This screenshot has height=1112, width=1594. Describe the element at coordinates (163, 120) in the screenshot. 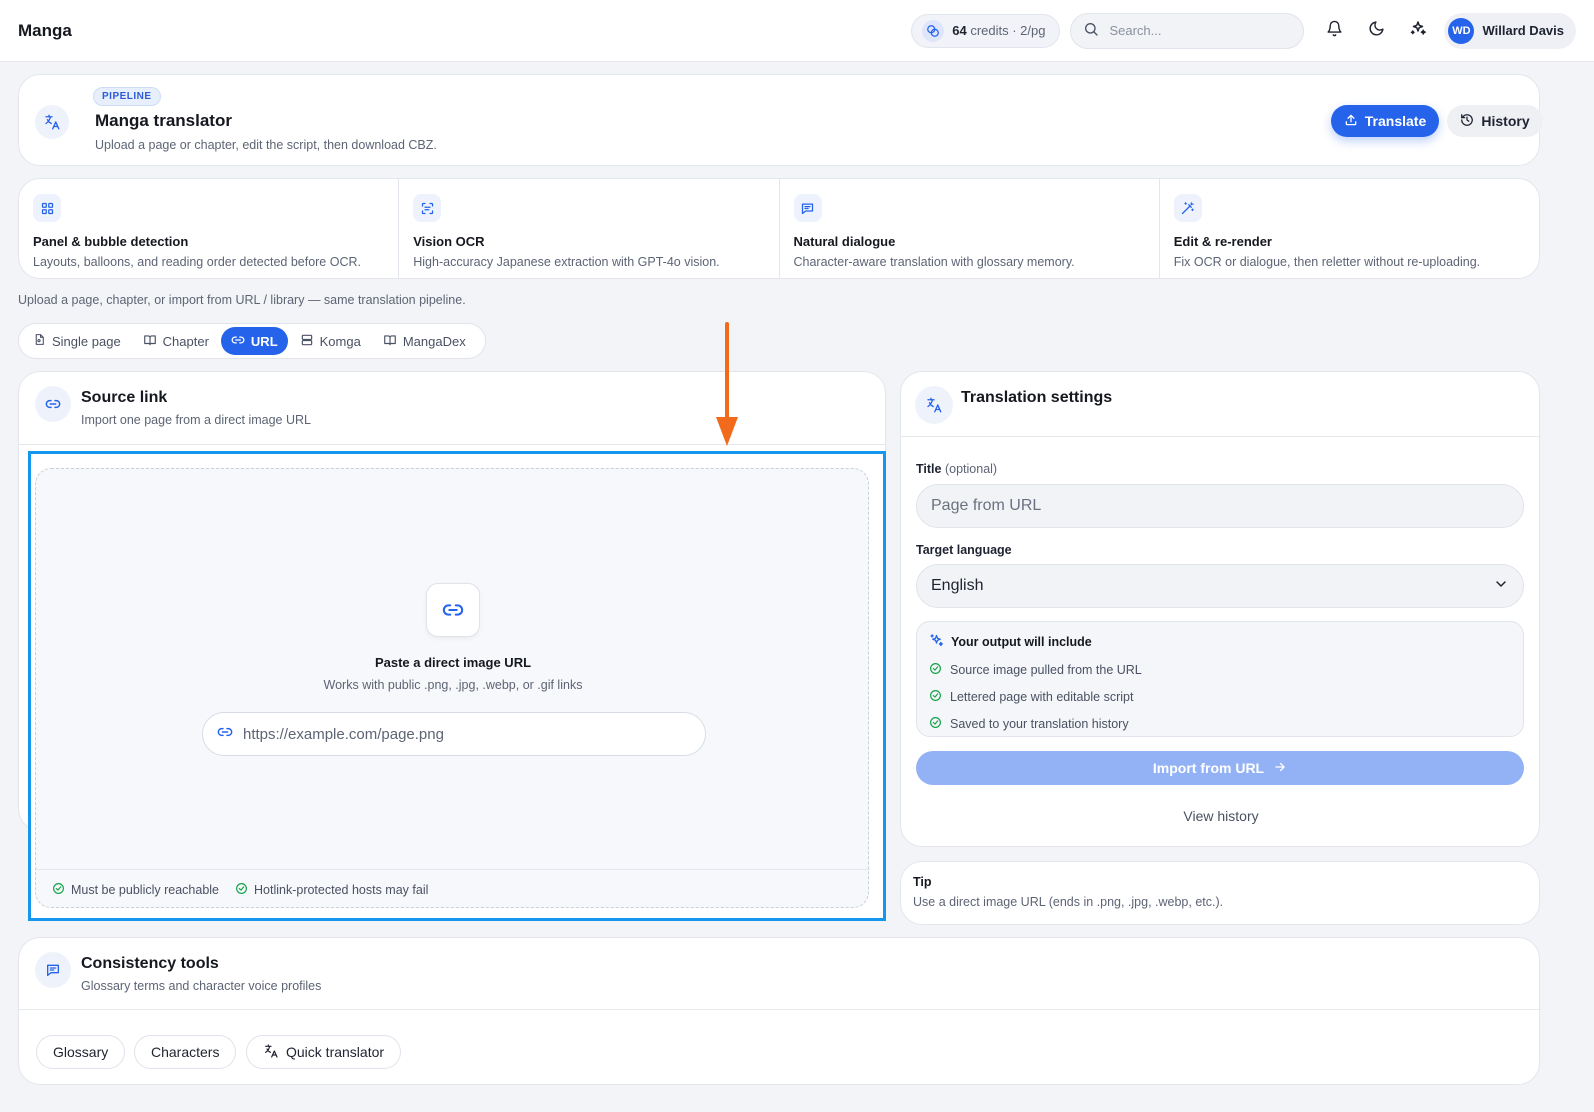

I see `page-title: Manga translator` at that location.